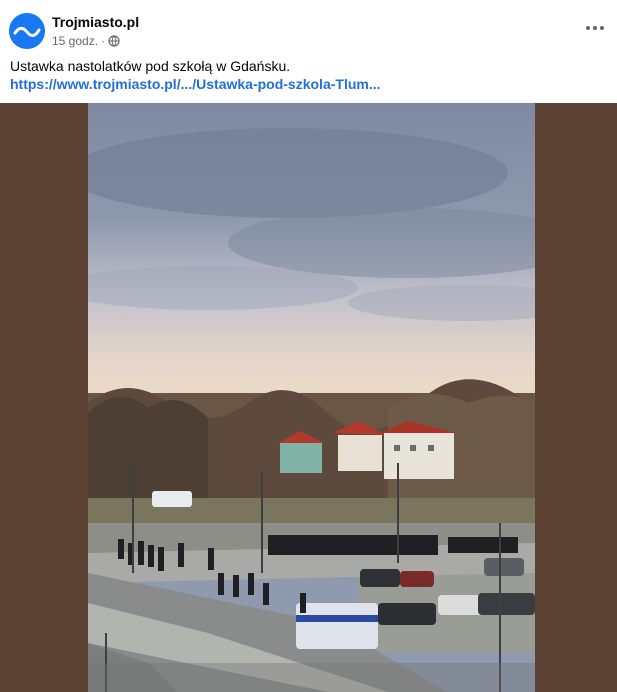  I want to click on page-avatar, so click(27, 31).